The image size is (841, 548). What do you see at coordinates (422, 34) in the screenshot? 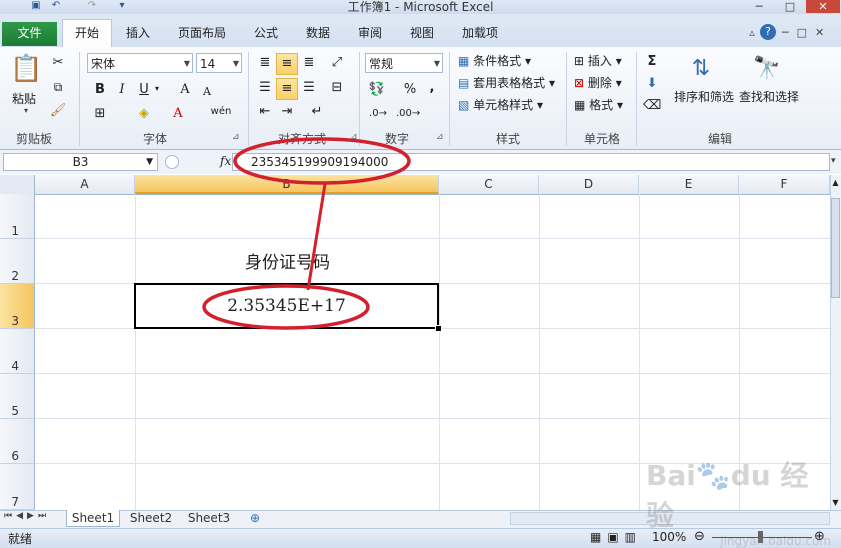
I see `tab-view: 视图` at bounding box center [422, 34].